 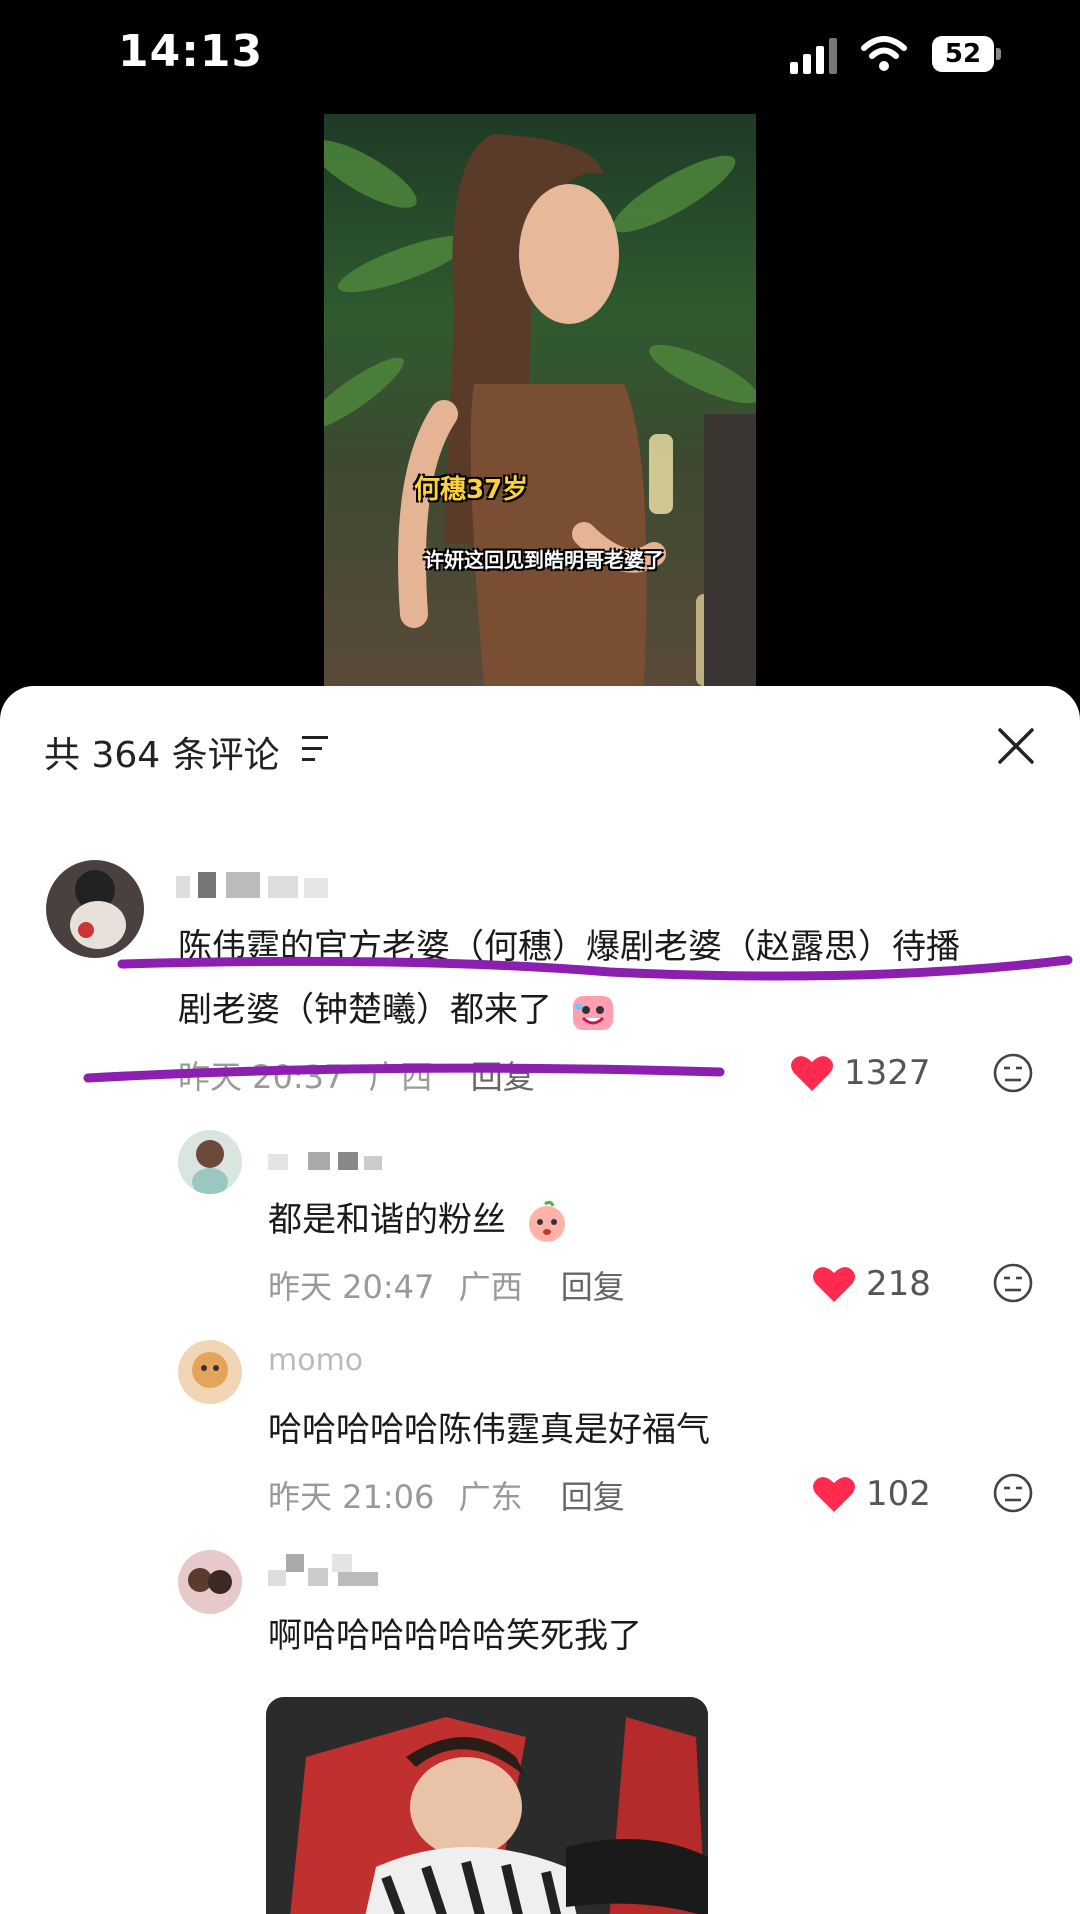 I want to click on video-caption-subtitle: 许妍这回见到皓明哥老婆了, so click(x=544, y=560).